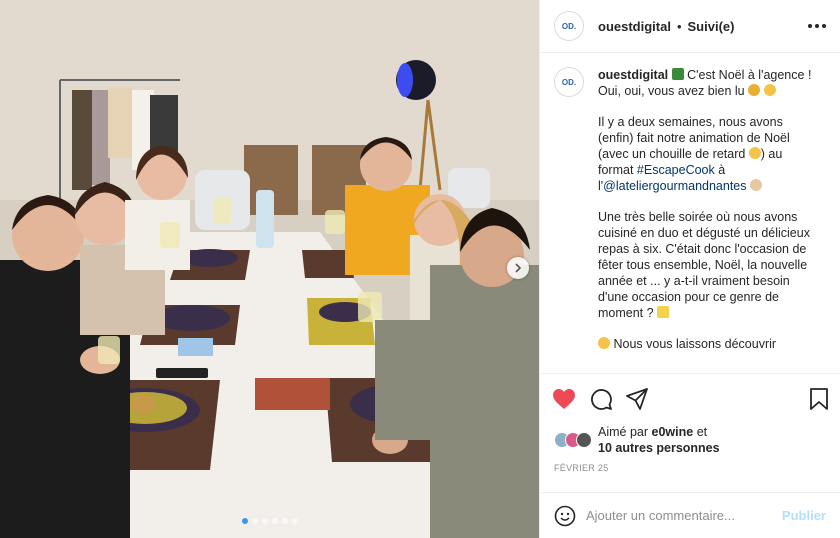 Image resolution: width=840 pixels, height=538 pixels. I want to click on hashtag-link: #EscapeCook, so click(676, 170).